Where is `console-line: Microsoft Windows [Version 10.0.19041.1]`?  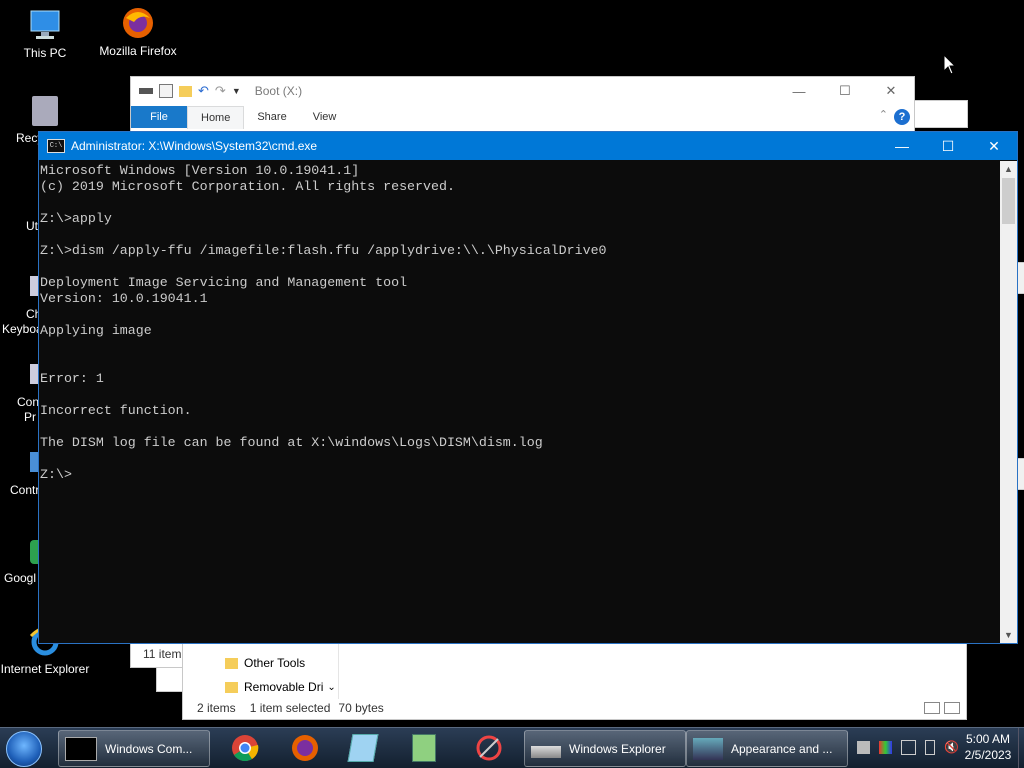 console-line: Microsoft Windows [Version 10.0.19041.1] is located at coordinates (200, 170).